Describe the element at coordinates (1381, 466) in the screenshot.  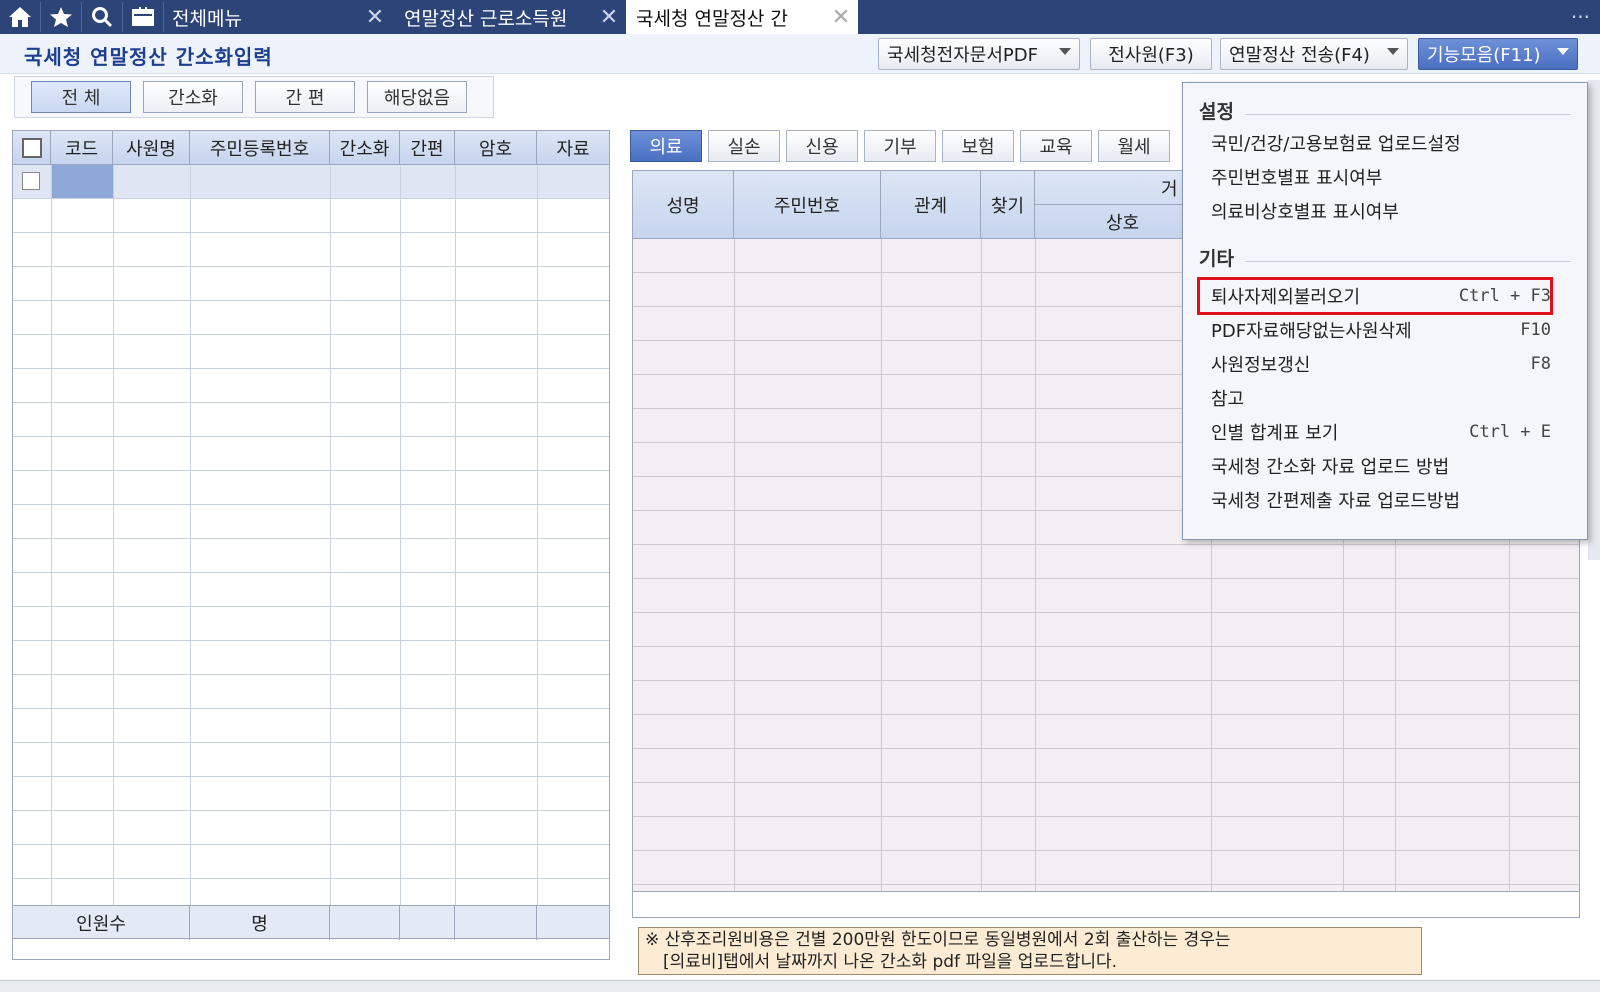
I see `menu-item-simplified-upload-guide: 국세청 간소화 자료 업로드 방법` at that location.